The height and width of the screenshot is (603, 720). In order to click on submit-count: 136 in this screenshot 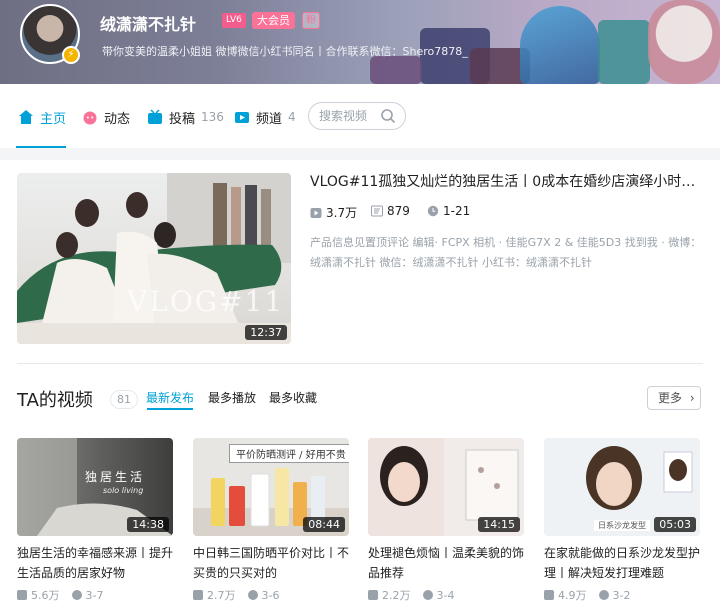, I will do `click(212, 117)`.